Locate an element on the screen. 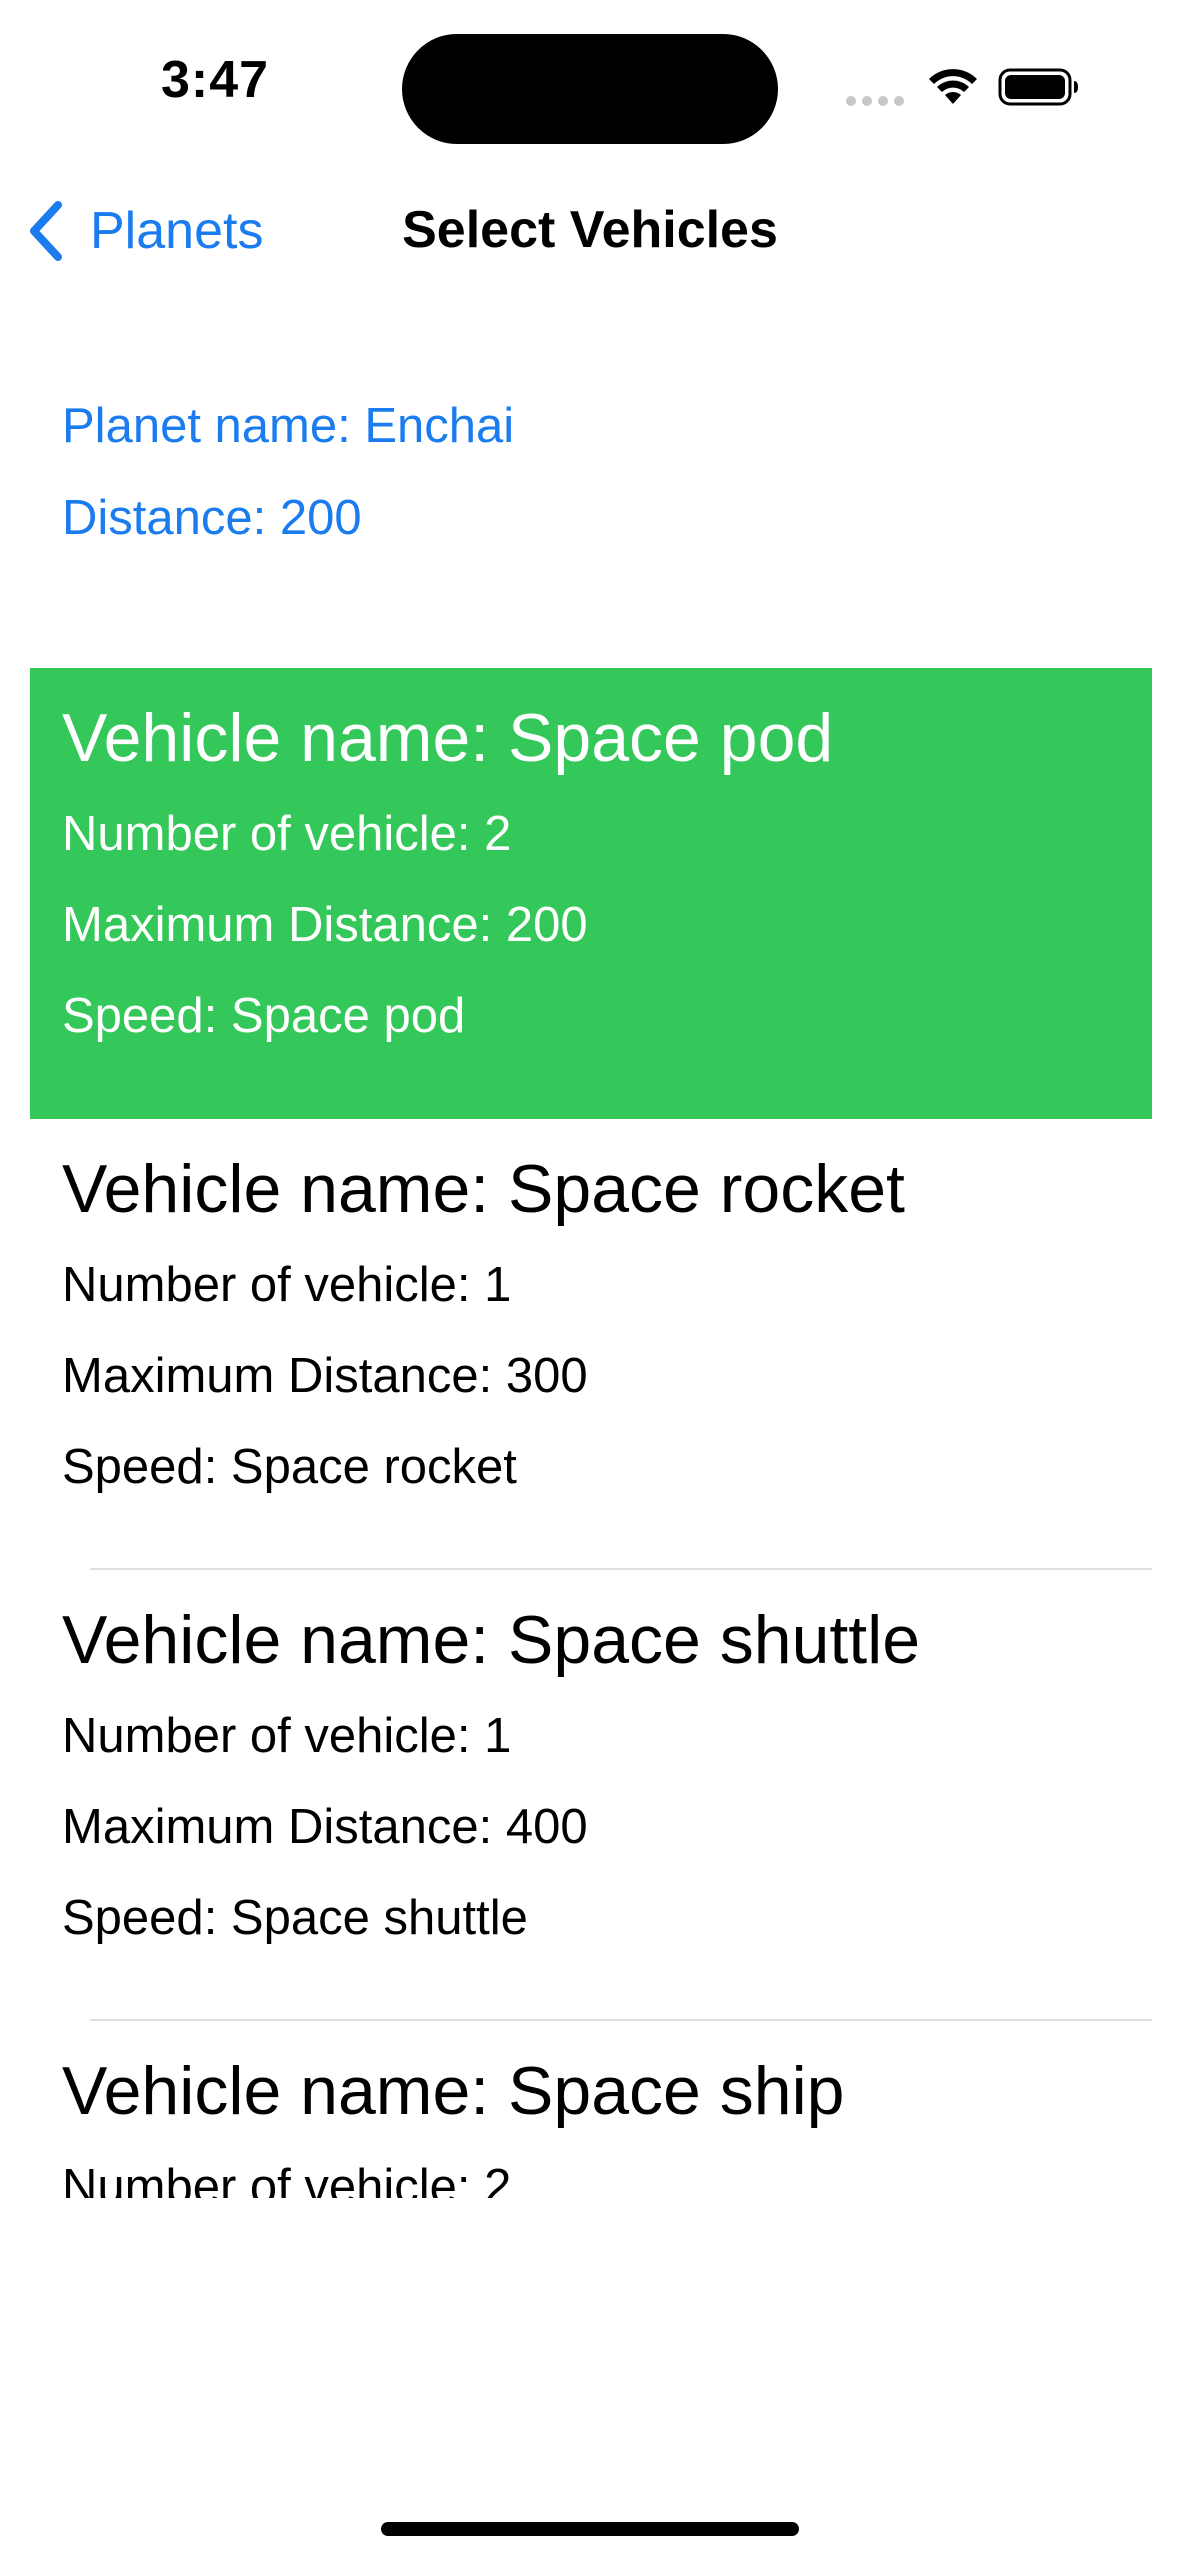 This screenshot has width=1179, height=2556. vehicle-max-distance: Maximum Distance: 400 is located at coordinates (325, 1827).